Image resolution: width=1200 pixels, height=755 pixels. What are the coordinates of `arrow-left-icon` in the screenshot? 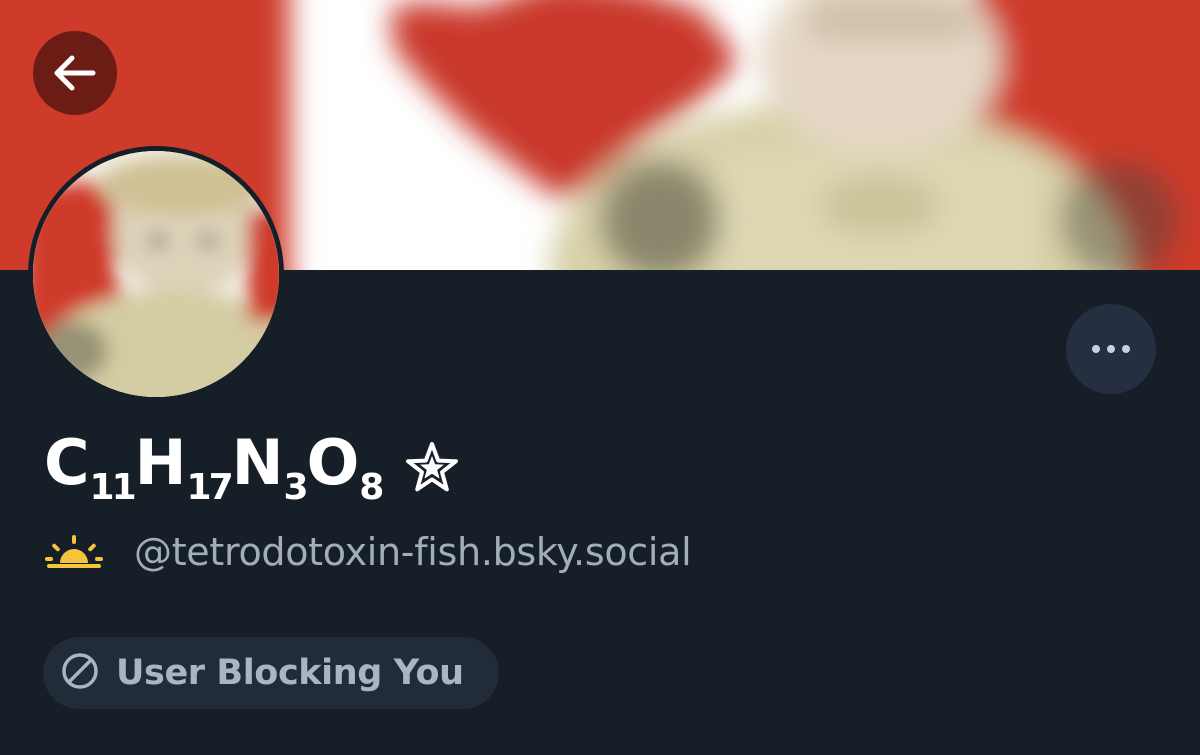 It's located at (75, 73).